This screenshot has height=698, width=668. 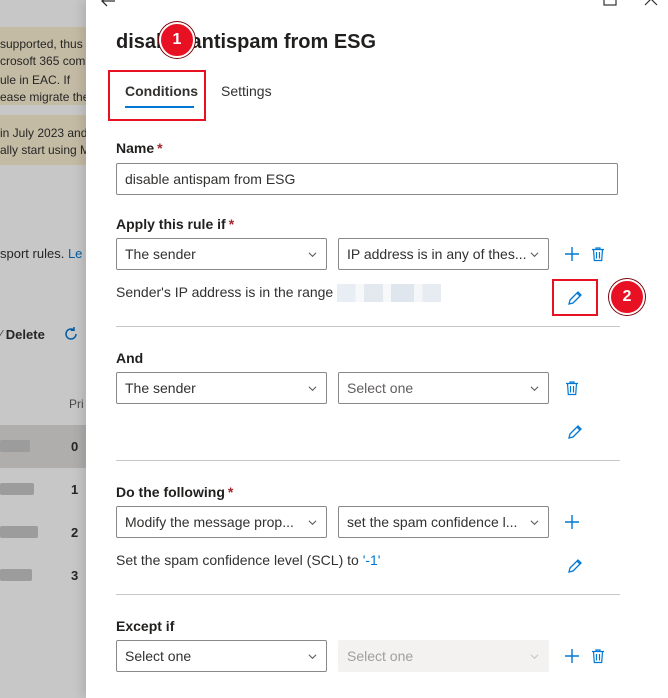 What do you see at coordinates (443, 656) in the screenshot?
I see `except-predicate-select: Select one` at bounding box center [443, 656].